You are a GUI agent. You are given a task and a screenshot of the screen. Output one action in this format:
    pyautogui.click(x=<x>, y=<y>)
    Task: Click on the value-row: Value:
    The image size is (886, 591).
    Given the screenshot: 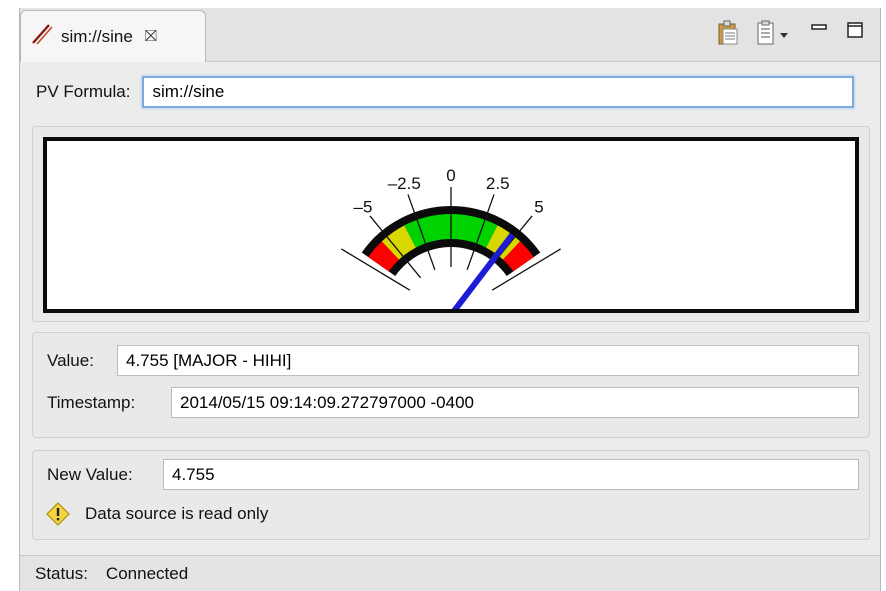 What is the action you would take?
    pyautogui.click(x=453, y=360)
    